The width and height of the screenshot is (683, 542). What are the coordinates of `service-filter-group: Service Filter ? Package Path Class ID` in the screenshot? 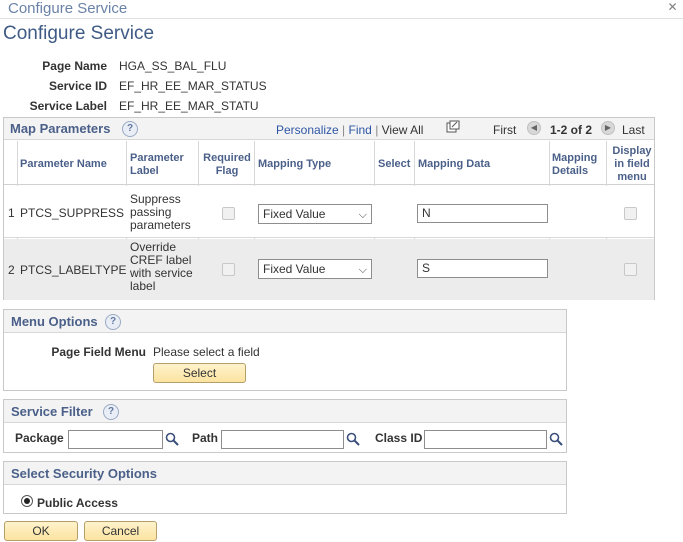 It's located at (285, 426).